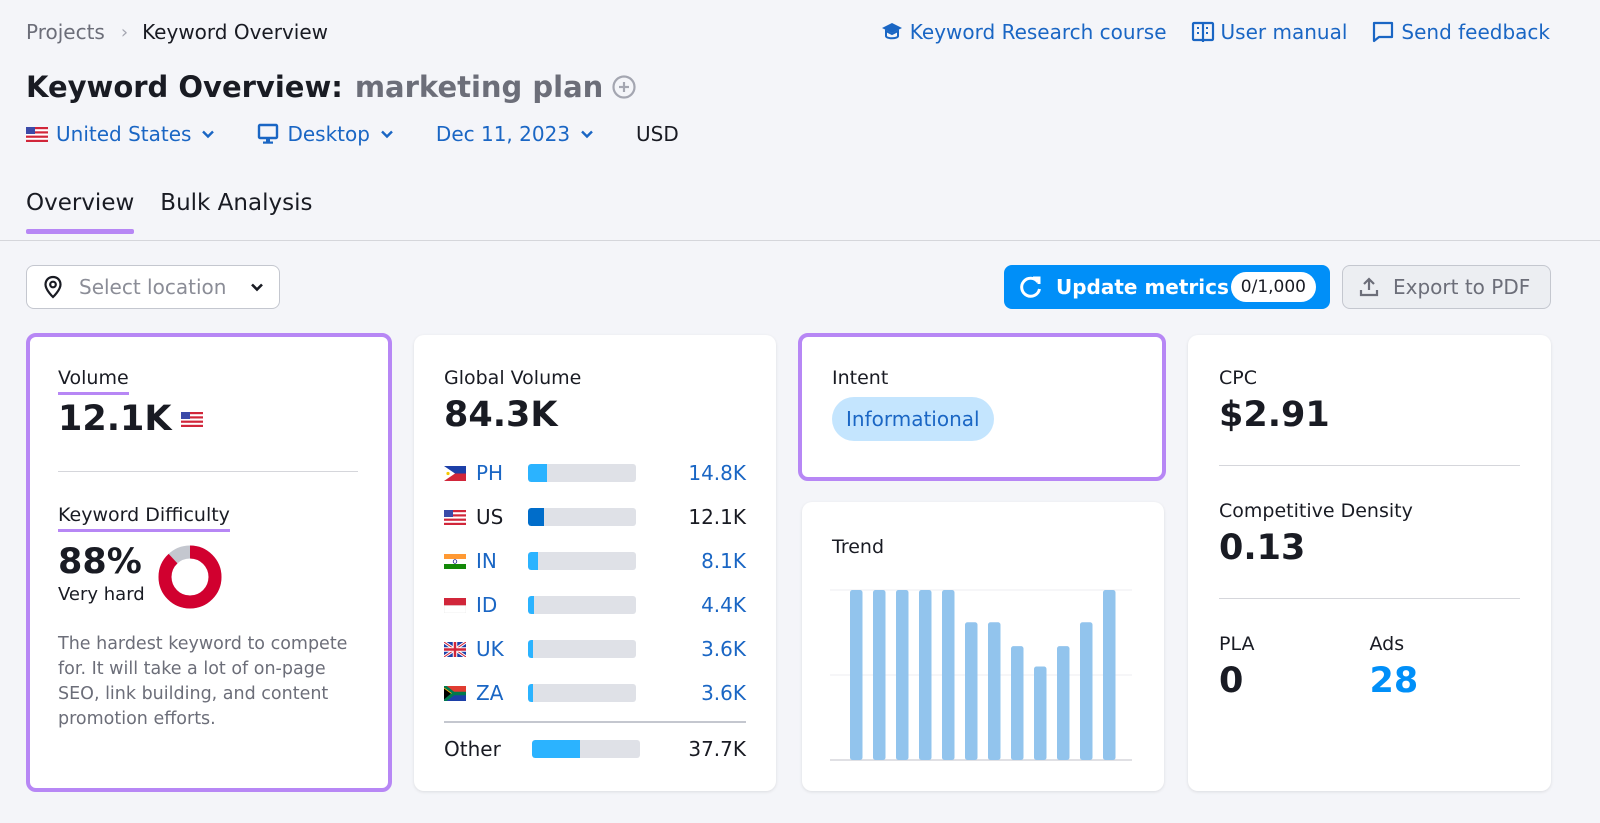 This screenshot has width=1600, height=823. Describe the element at coordinates (65, 32) in the screenshot. I see `breadcrumb-projects: Projects` at that location.